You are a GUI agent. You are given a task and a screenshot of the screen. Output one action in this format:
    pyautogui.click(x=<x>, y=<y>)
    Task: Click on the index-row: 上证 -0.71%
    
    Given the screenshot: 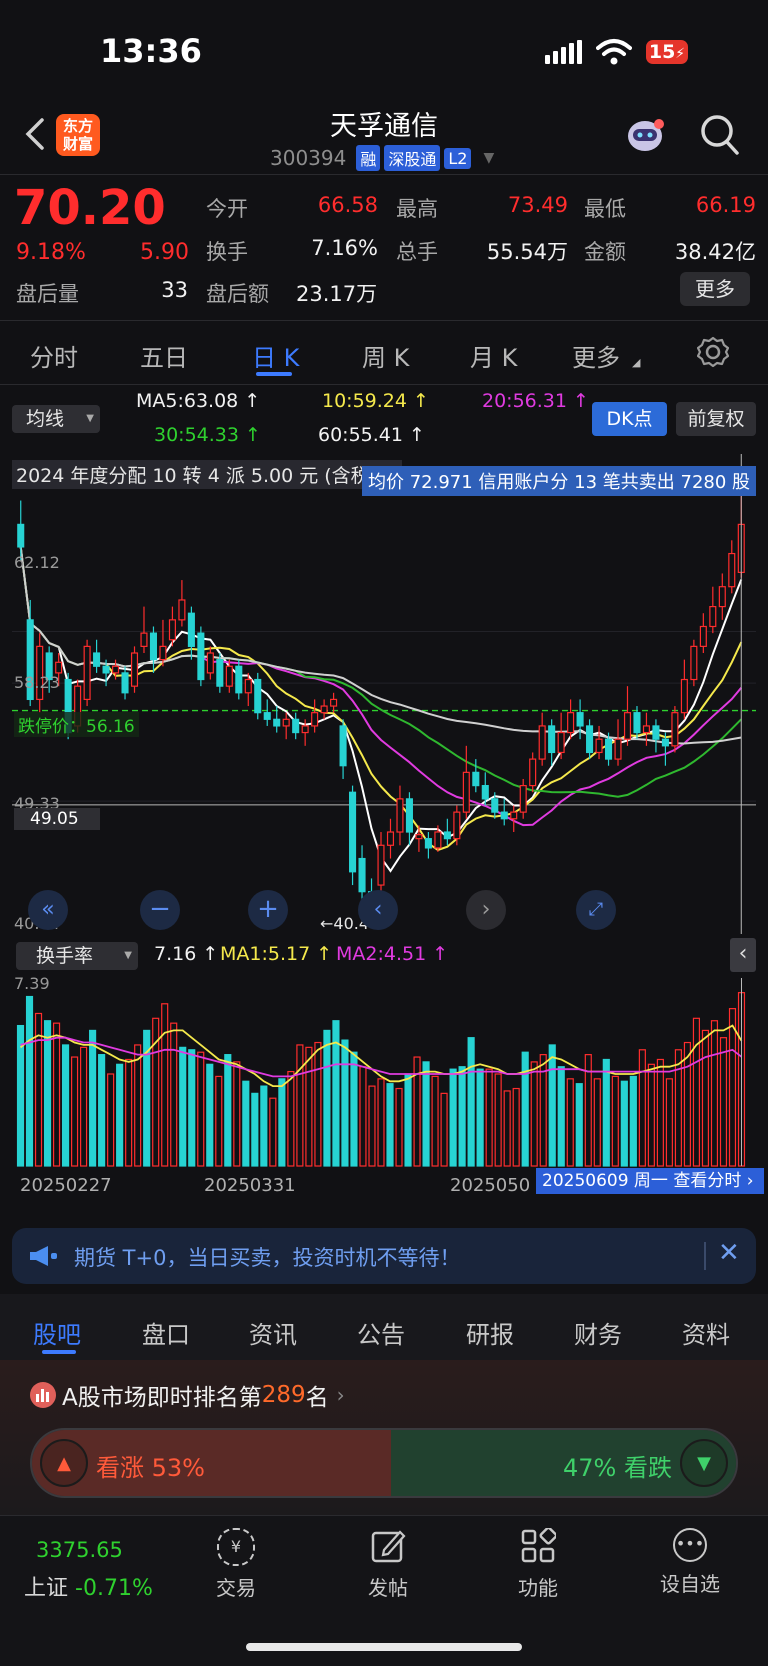 What is the action you would take?
    pyautogui.click(x=88, y=1586)
    